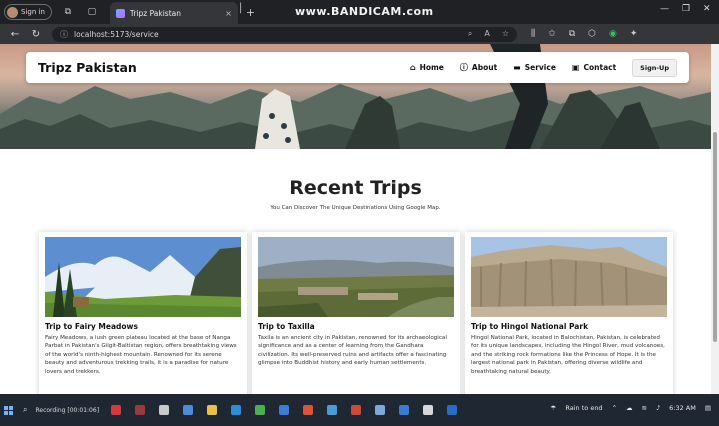 Image resolution: width=719 pixels, height=426 pixels. I want to click on back-icon: ←, so click(15, 34).